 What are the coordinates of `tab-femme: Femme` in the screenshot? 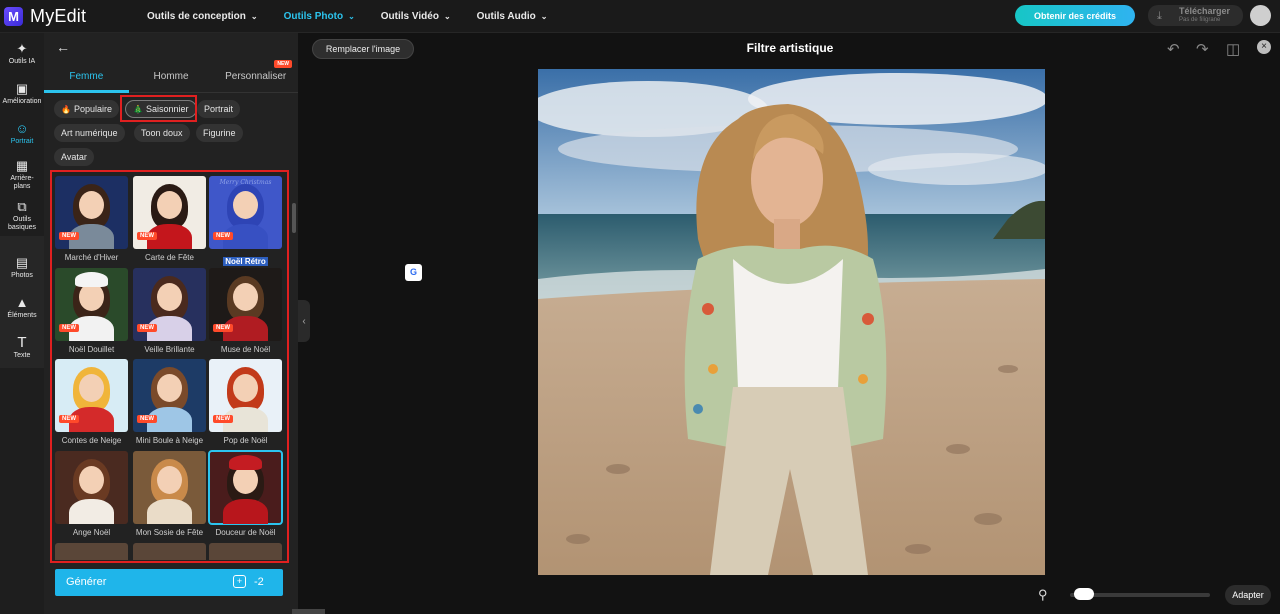 It's located at (86, 79).